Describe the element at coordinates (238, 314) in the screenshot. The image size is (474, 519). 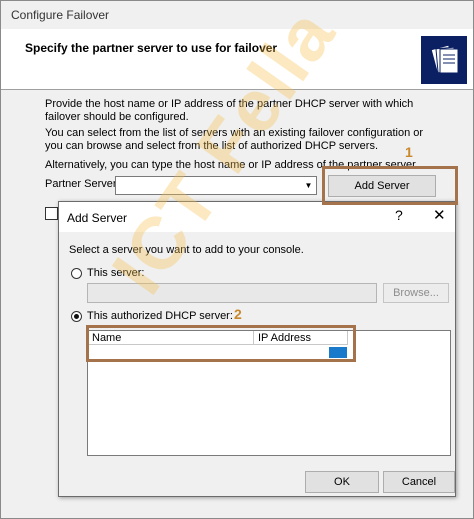
I see `annotation-number-2: 2` at that location.